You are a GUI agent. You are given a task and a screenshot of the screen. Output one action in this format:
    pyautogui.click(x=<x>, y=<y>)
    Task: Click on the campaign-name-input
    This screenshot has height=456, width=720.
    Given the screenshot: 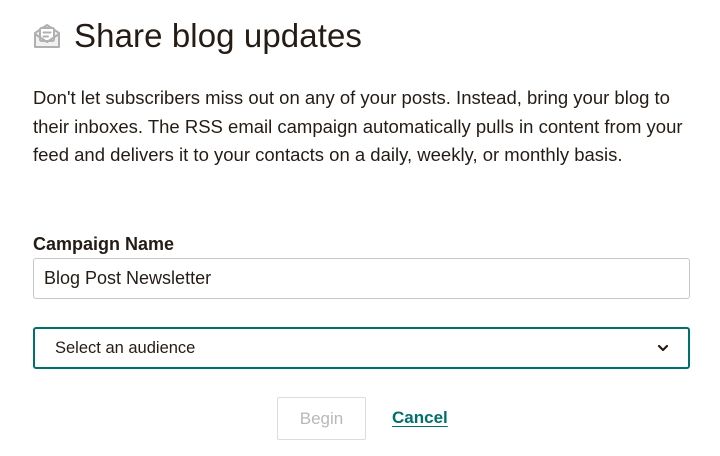 What is the action you would take?
    pyautogui.click(x=361, y=278)
    